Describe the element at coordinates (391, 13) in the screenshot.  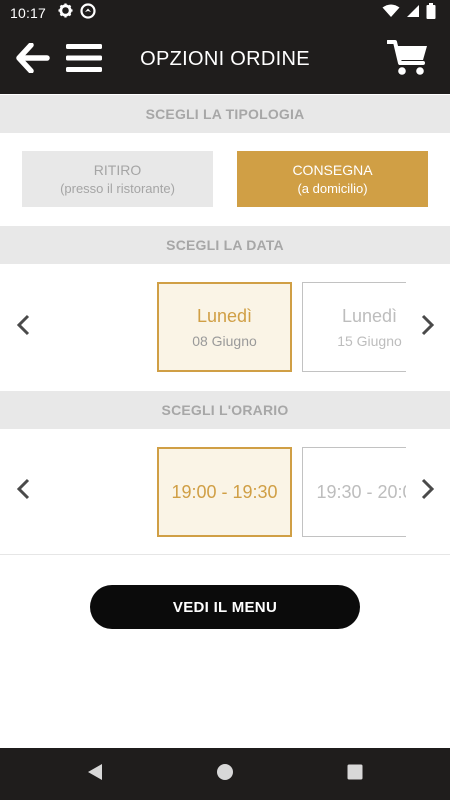
I see `wifi-icon` at that location.